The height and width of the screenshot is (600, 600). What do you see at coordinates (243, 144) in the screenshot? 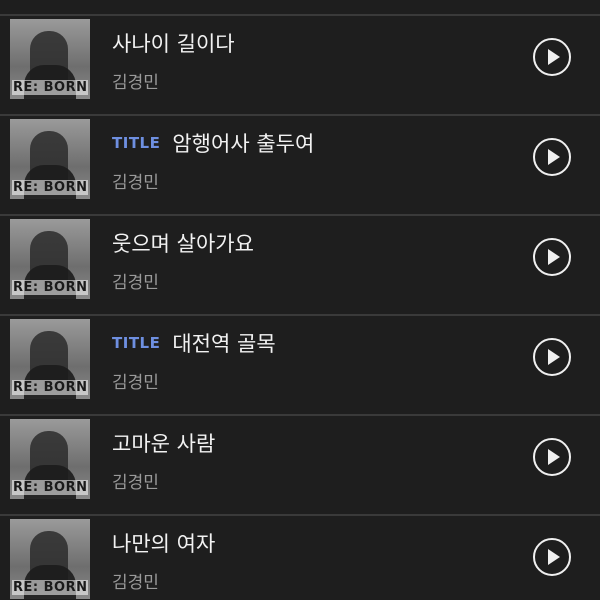
I see `song-title: 암행어사 출두여` at bounding box center [243, 144].